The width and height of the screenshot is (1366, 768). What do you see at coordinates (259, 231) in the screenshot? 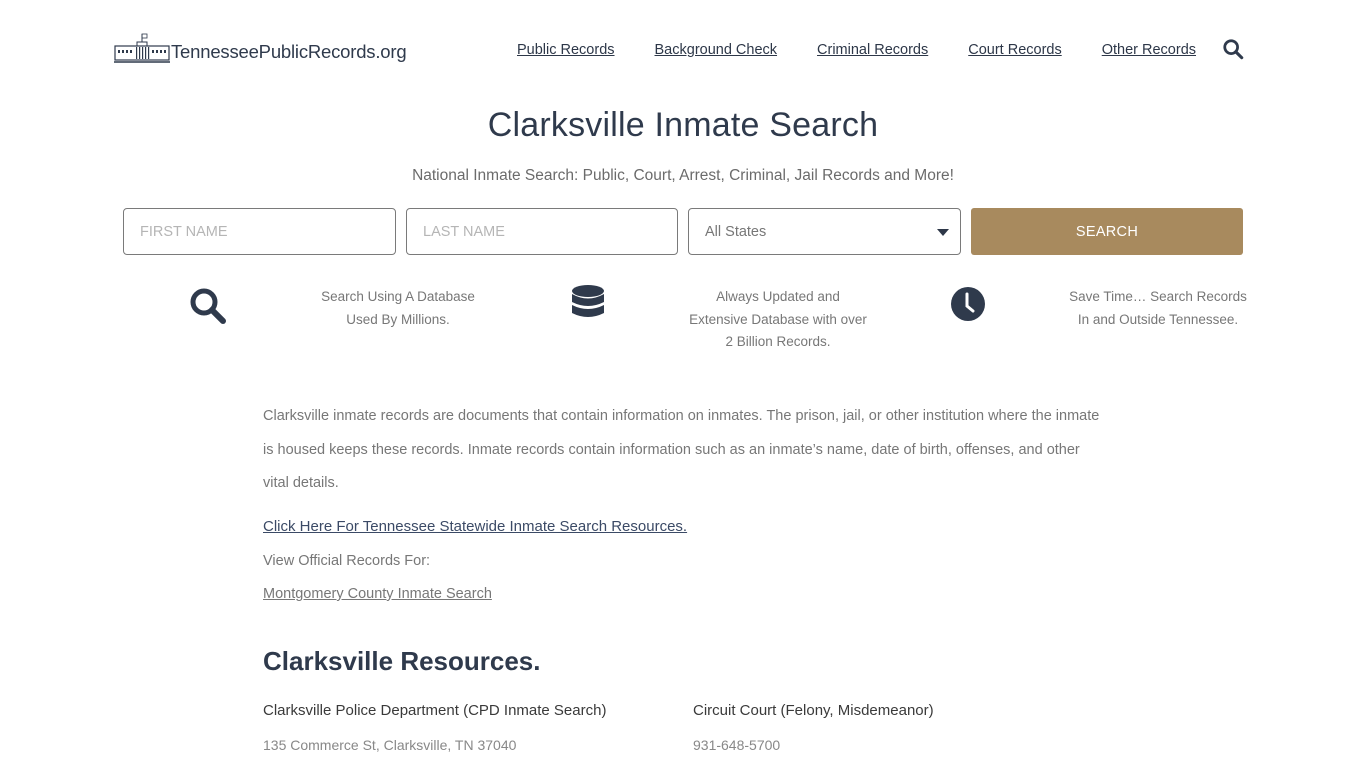
I see `first-name-input` at bounding box center [259, 231].